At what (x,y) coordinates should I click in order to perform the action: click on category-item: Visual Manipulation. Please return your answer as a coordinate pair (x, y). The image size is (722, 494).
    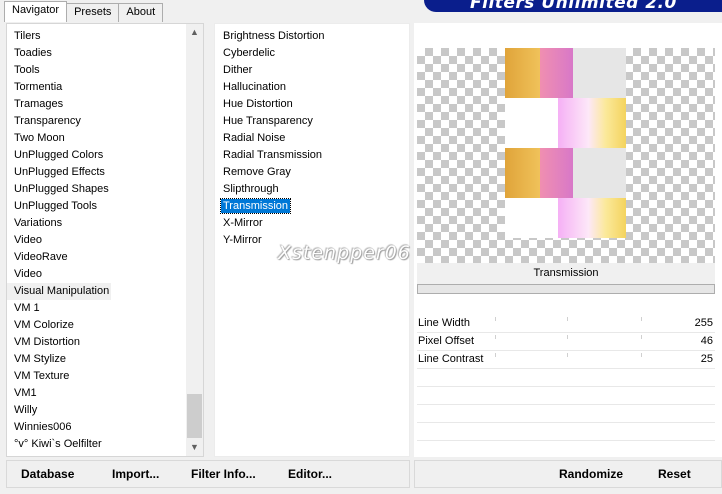
    Looking at the image, I should click on (59, 291).